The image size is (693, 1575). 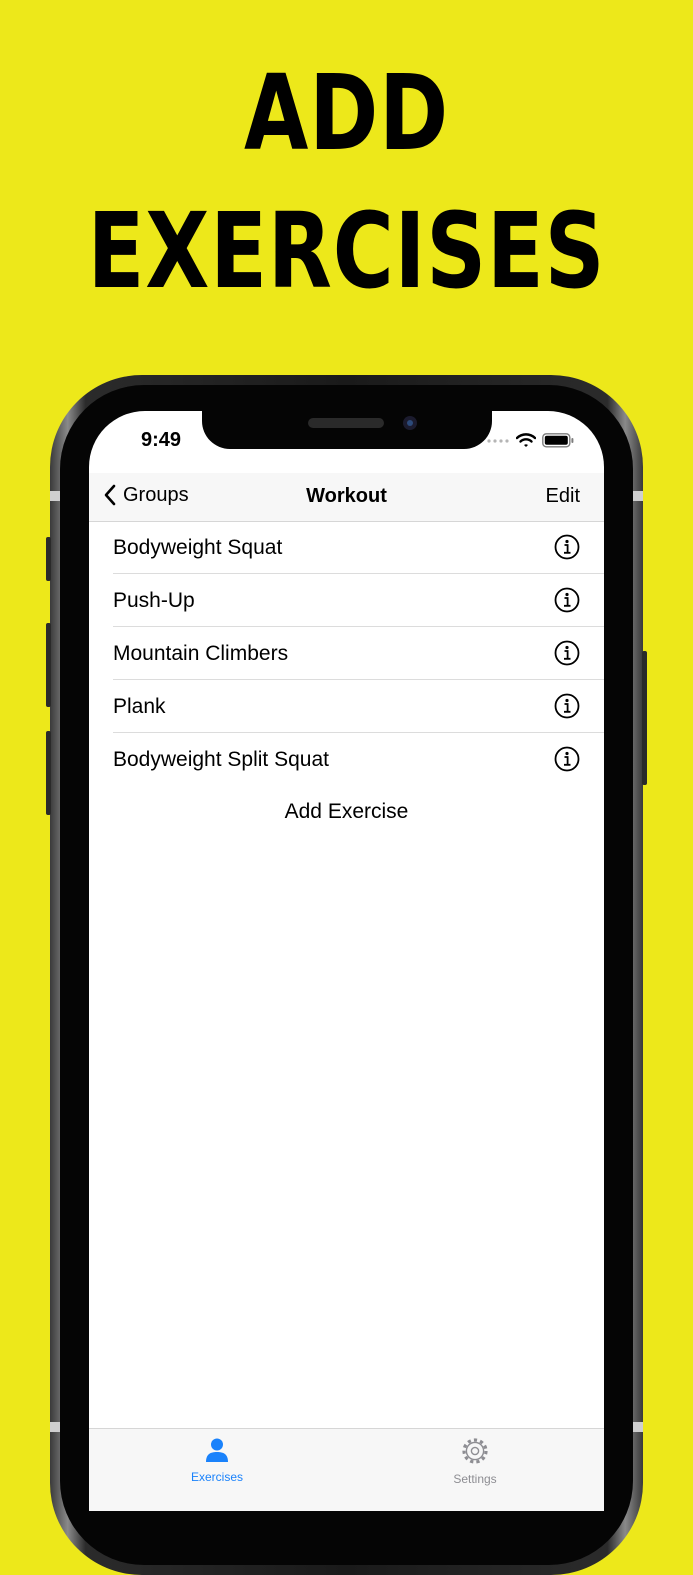 I want to click on tab-bar: Exercises Settings, so click(x=346, y=1469).